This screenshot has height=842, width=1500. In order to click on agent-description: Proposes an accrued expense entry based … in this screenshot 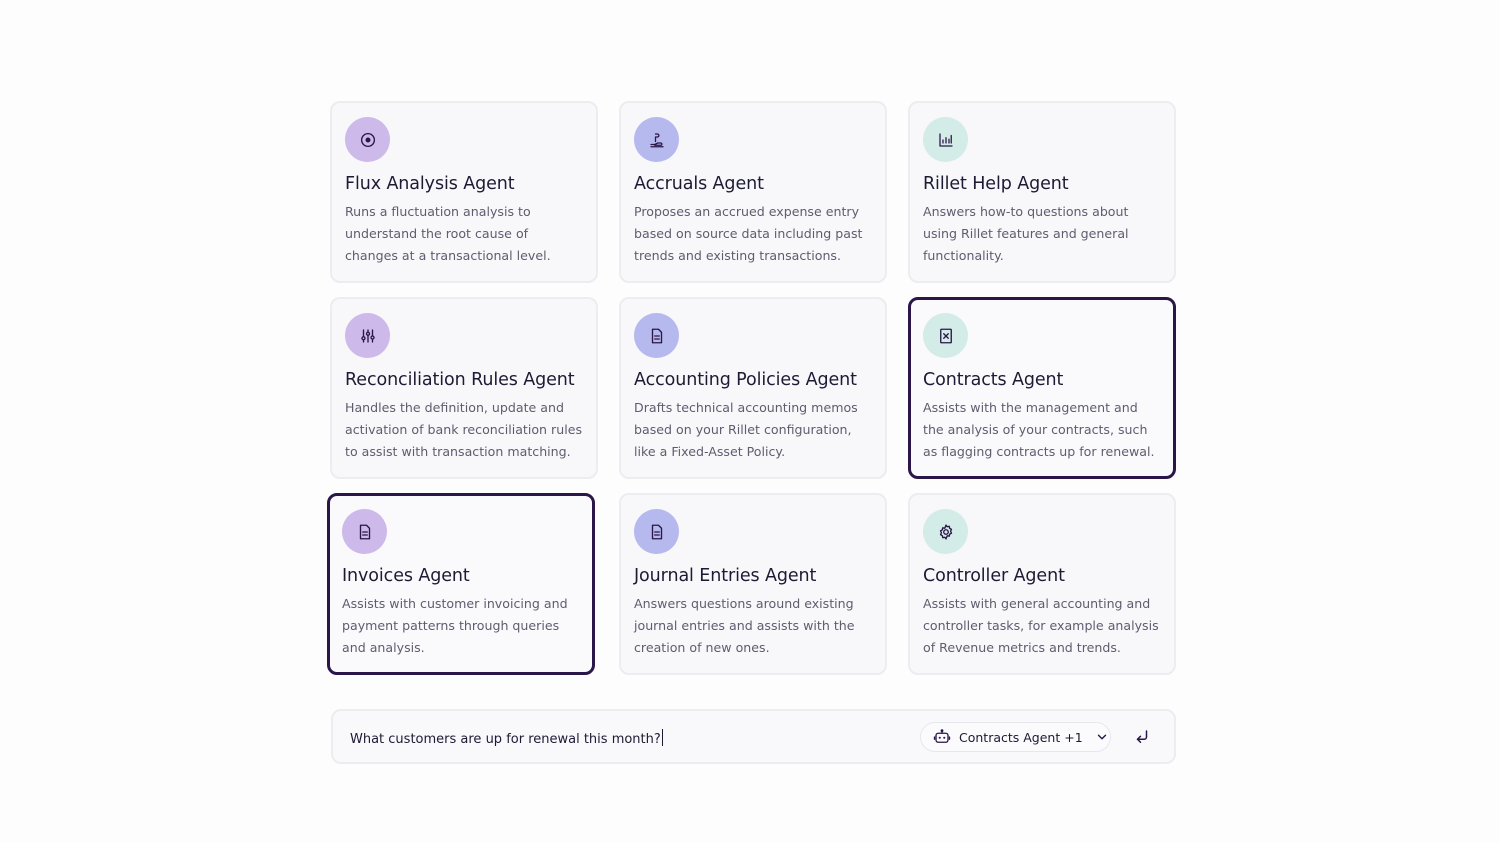, I will do `click(748, 233)`.